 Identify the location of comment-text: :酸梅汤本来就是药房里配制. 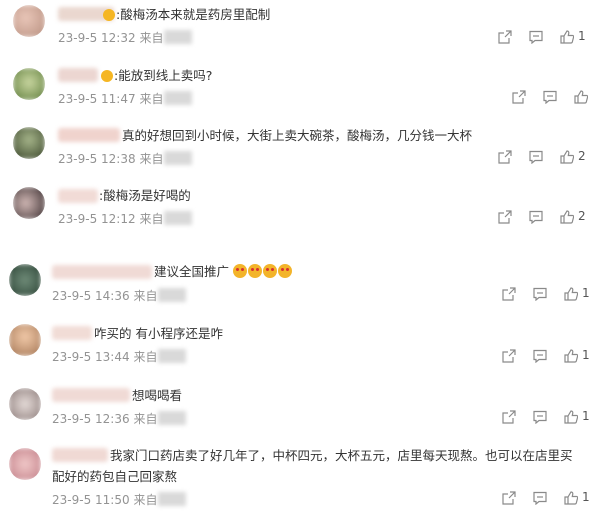
(193, 14).